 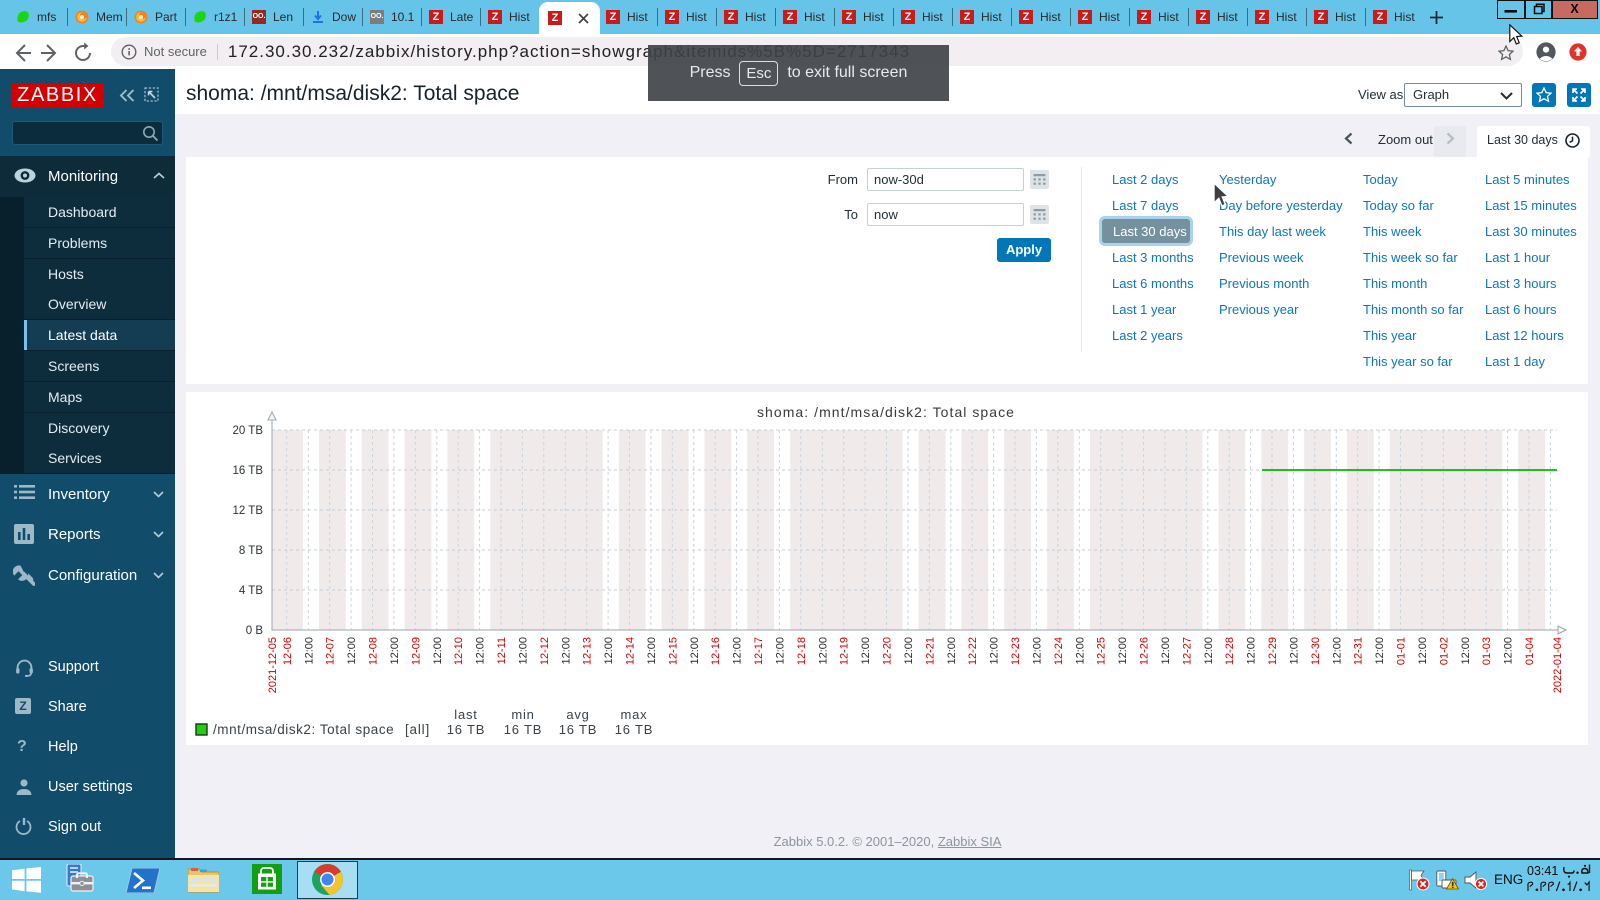 I want to click on svg-text: 8 TB, so click(x=251, y=551).